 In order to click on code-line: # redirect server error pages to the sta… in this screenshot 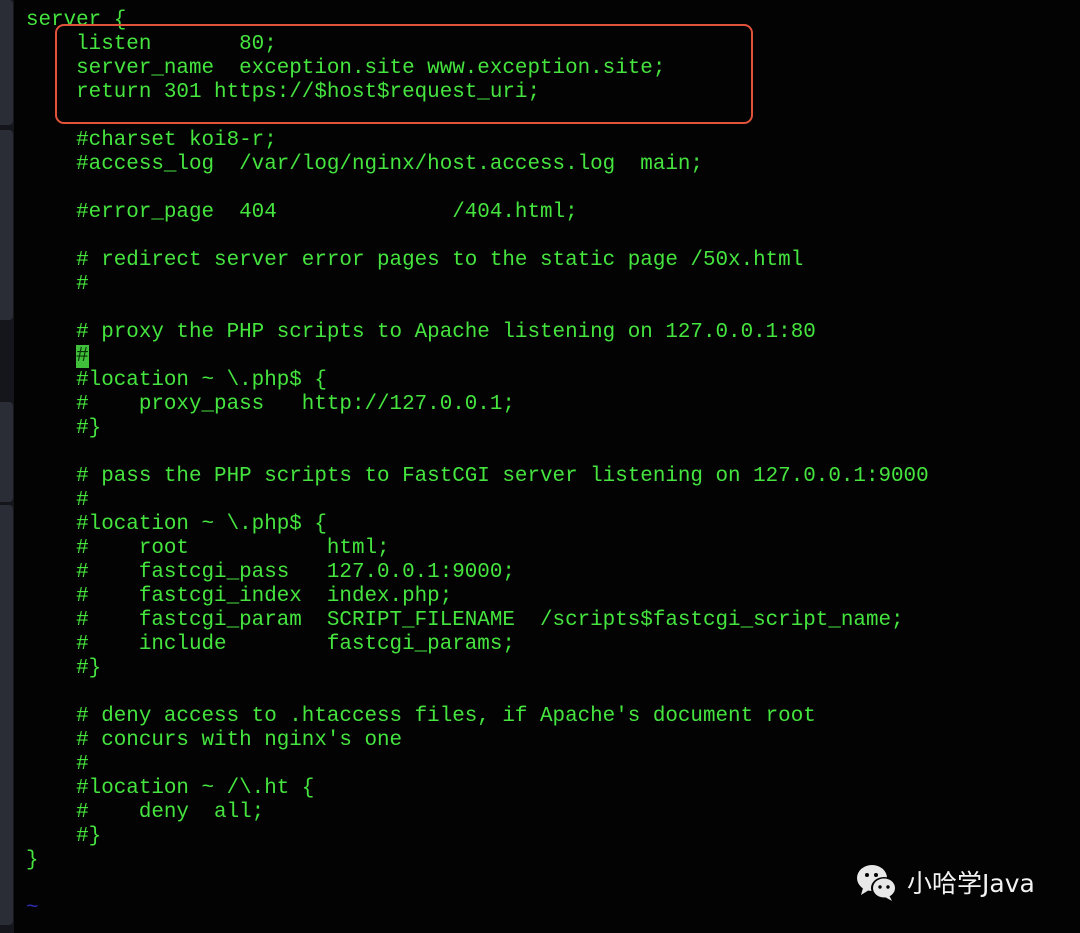, I will do `click(415, 260)`.